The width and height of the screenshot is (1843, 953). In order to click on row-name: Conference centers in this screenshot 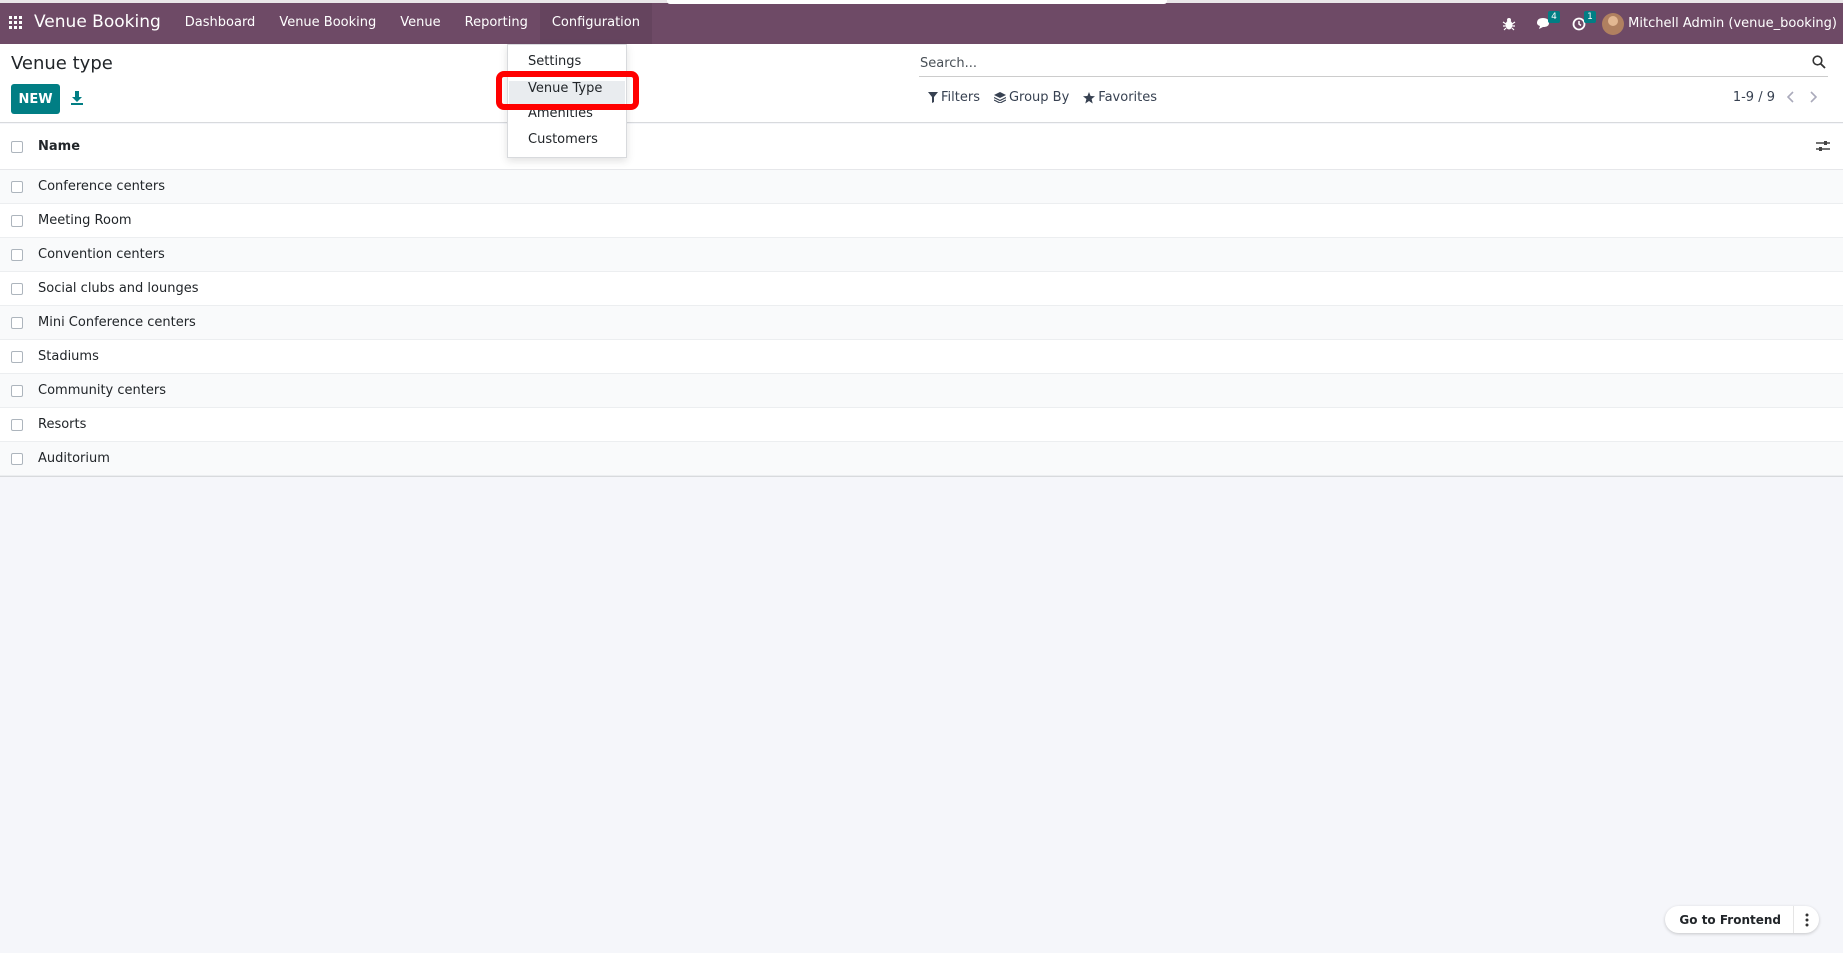, I will do `click(102, 186)`.